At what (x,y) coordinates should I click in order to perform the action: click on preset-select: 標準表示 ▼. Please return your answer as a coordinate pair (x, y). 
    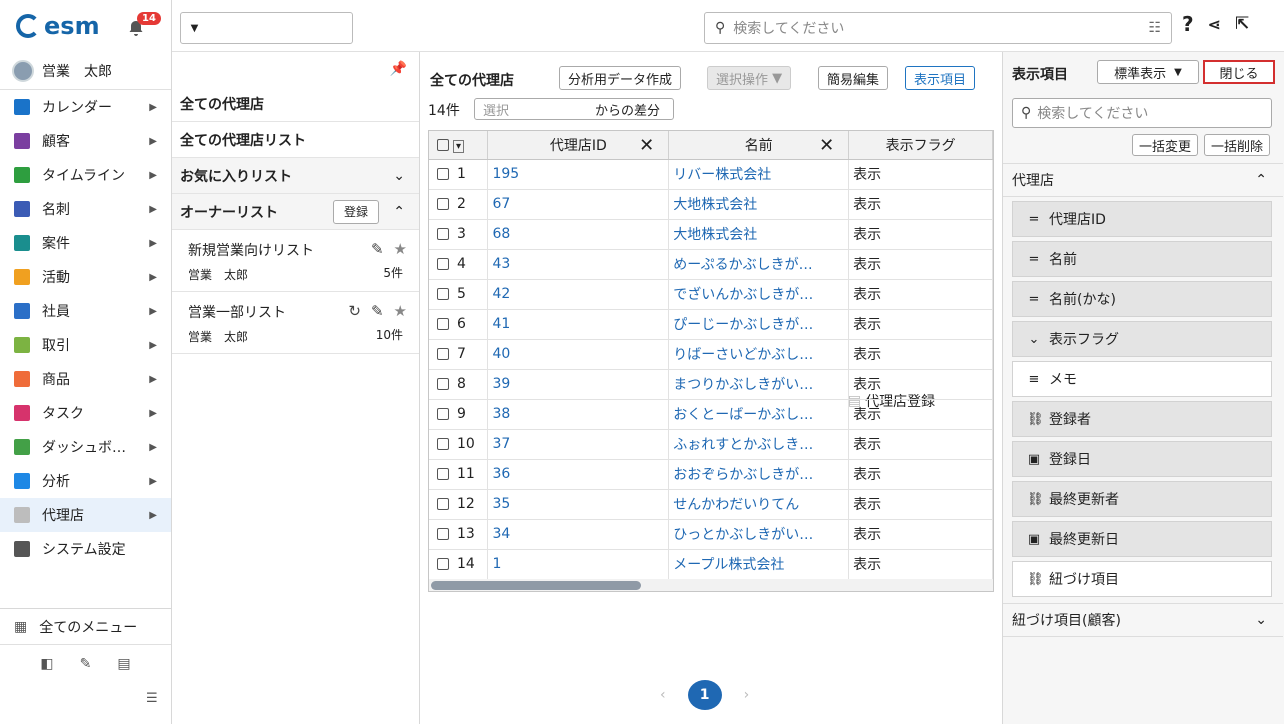
    Looking at the image, I should click on (1148, 72).